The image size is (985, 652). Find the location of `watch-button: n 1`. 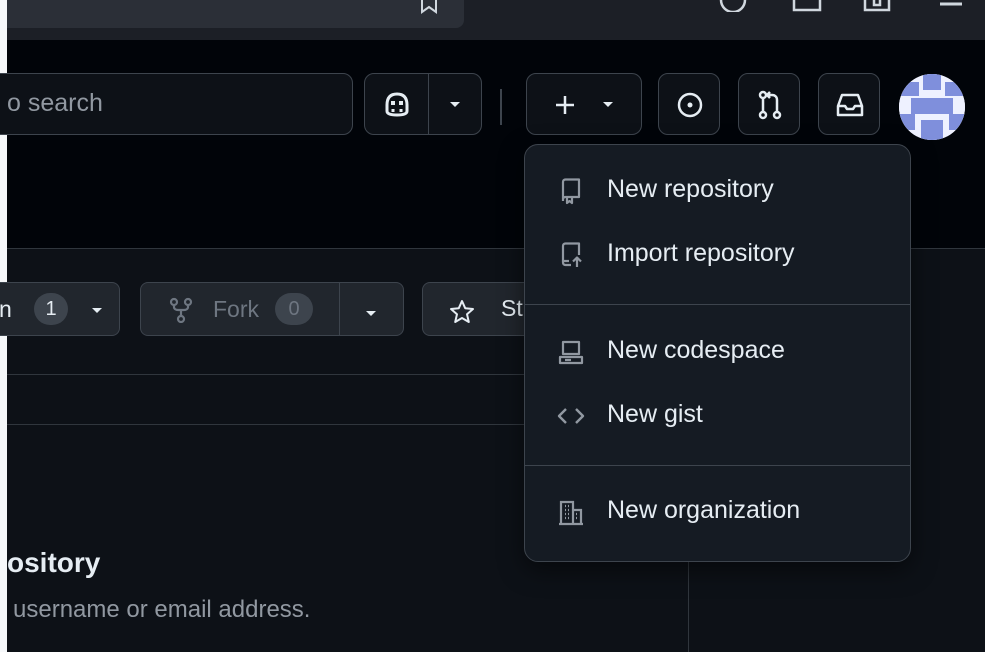

watch-button: n 1 is located at coordinates (60, 309).